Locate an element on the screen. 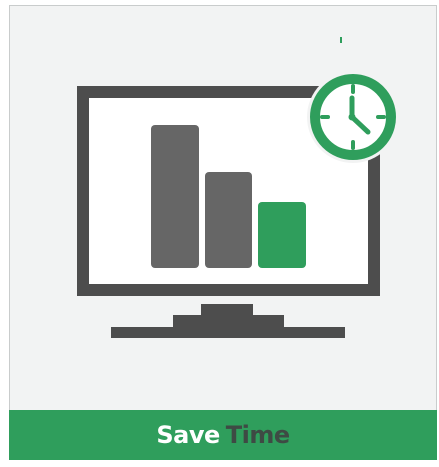  bar-medium is located at coordinates (228, 220).